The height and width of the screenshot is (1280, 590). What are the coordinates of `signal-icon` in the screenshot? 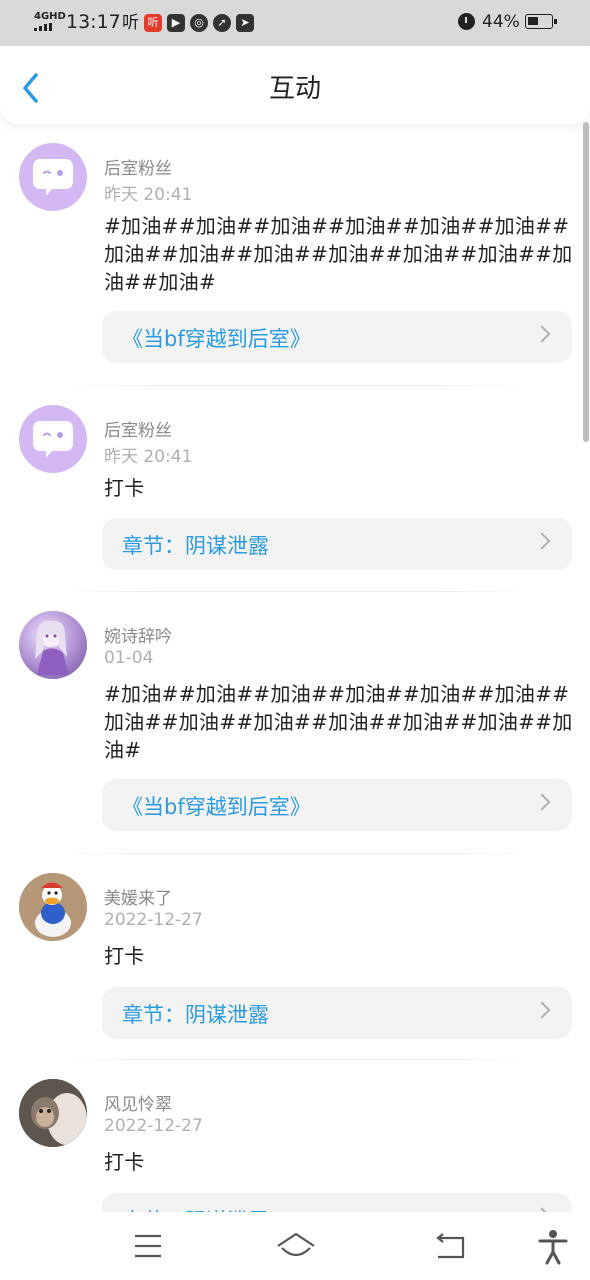 It's located at (47, 27).